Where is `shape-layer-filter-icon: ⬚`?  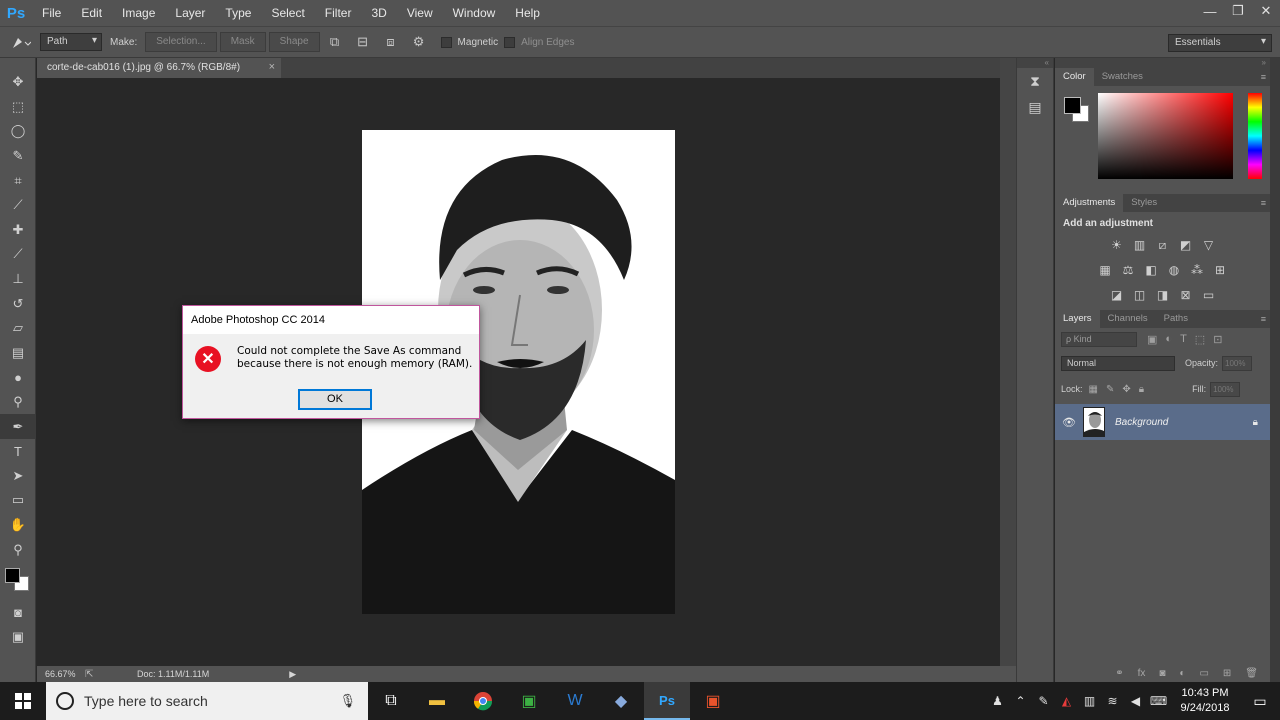 shape-layer-filter-icon: ⬚ is located at coordinates (1200, 339).